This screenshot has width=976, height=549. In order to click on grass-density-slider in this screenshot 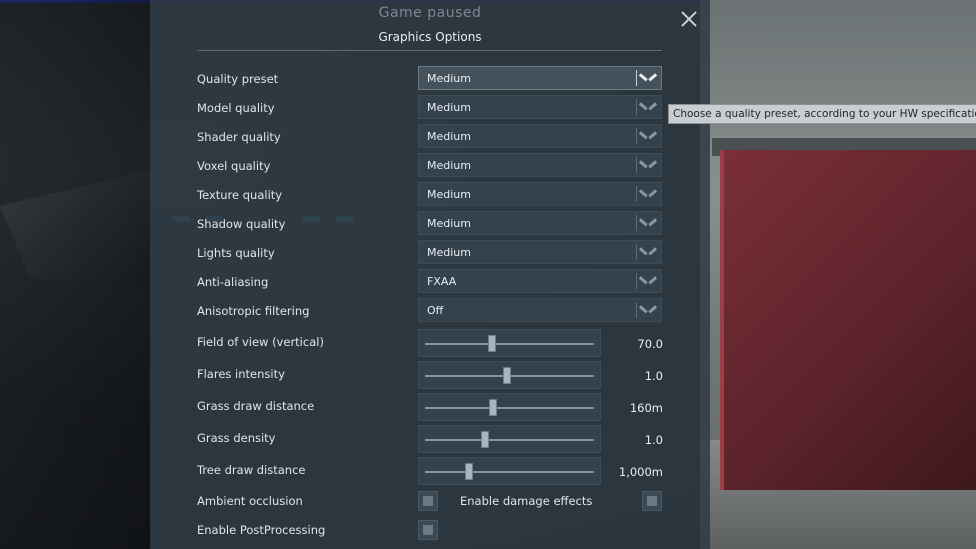, I will do `click(509, 439)`.